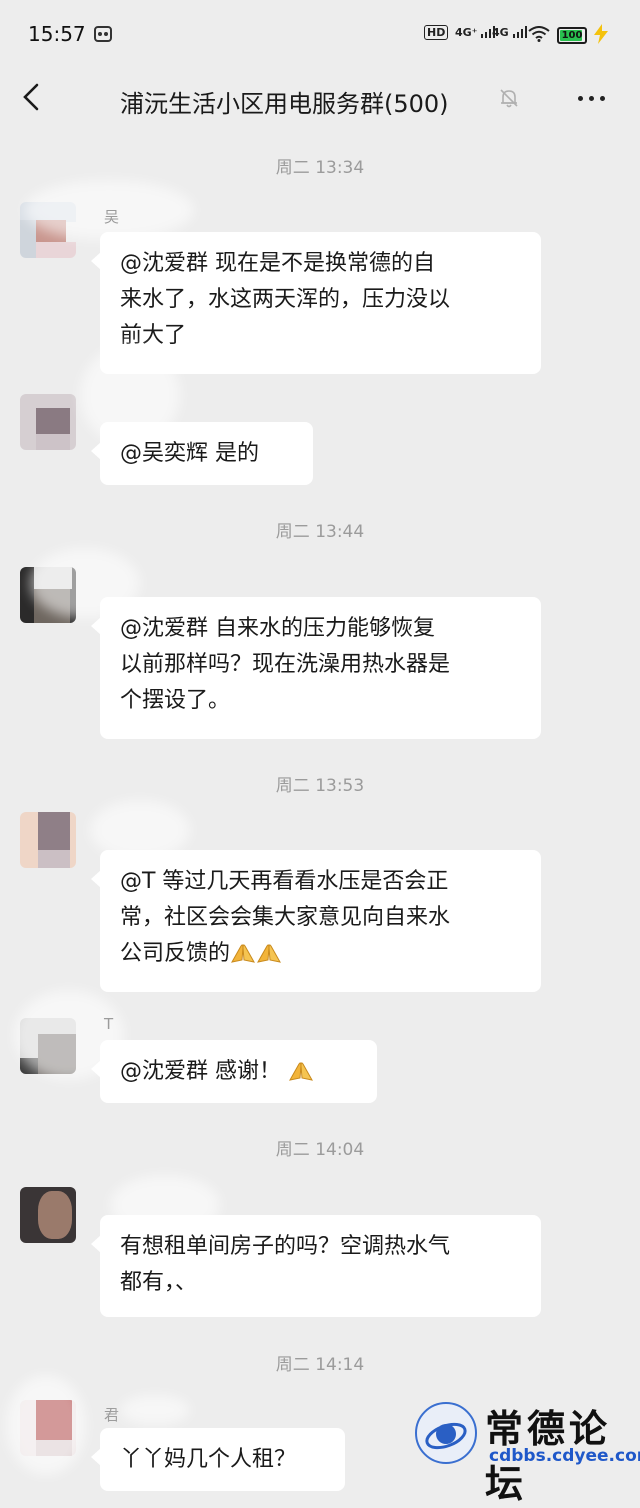  I want to click on charging-icon, so click(601, 34).